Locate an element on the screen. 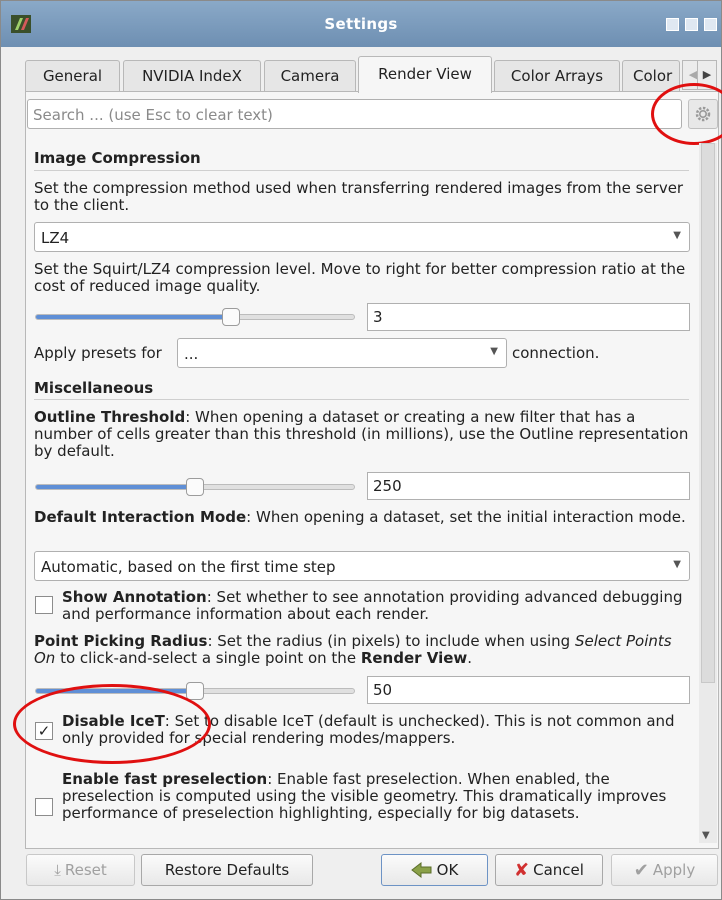 This screenshot has width=722, height=900. reset-button: ⤓ Reset is located at coordinates (80, 870).